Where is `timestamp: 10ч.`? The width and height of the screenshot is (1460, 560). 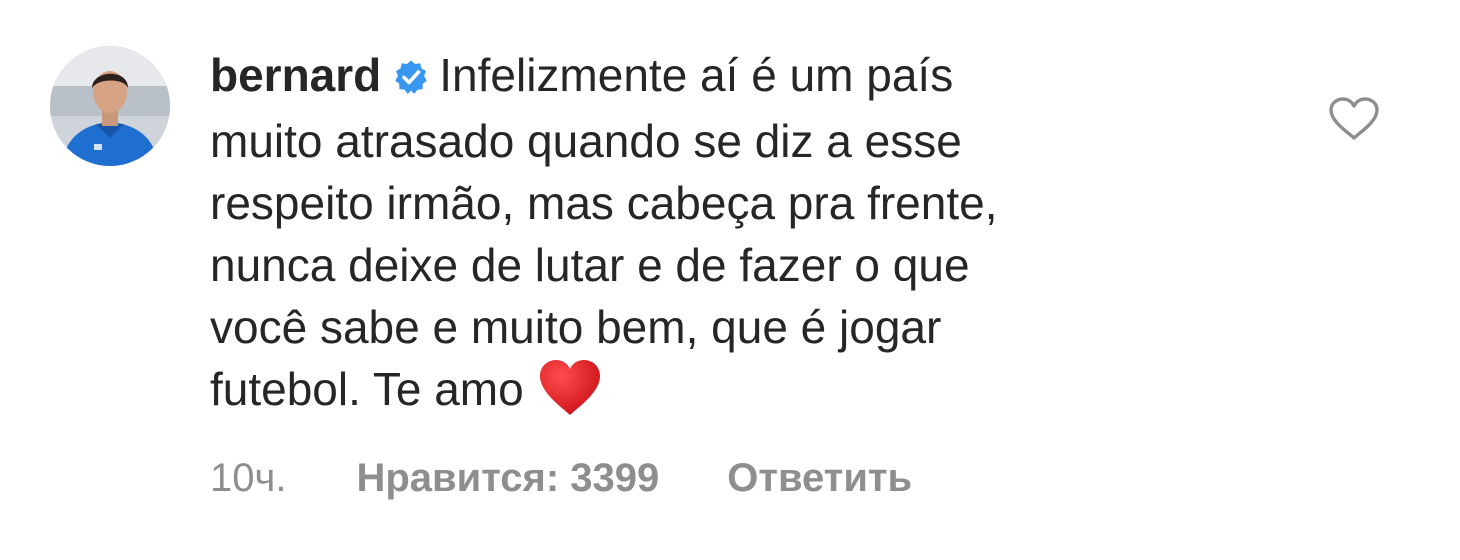 timestamp: 10ч. is located at coordinates (248, 478).